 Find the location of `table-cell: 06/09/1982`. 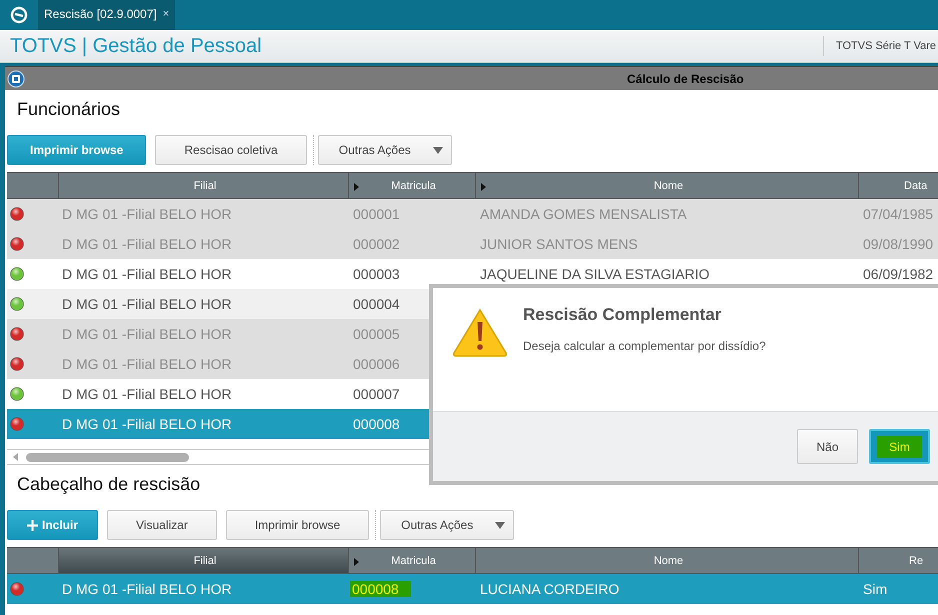

table-cell: 06/09/1982 is located at coordinates (898, 274).